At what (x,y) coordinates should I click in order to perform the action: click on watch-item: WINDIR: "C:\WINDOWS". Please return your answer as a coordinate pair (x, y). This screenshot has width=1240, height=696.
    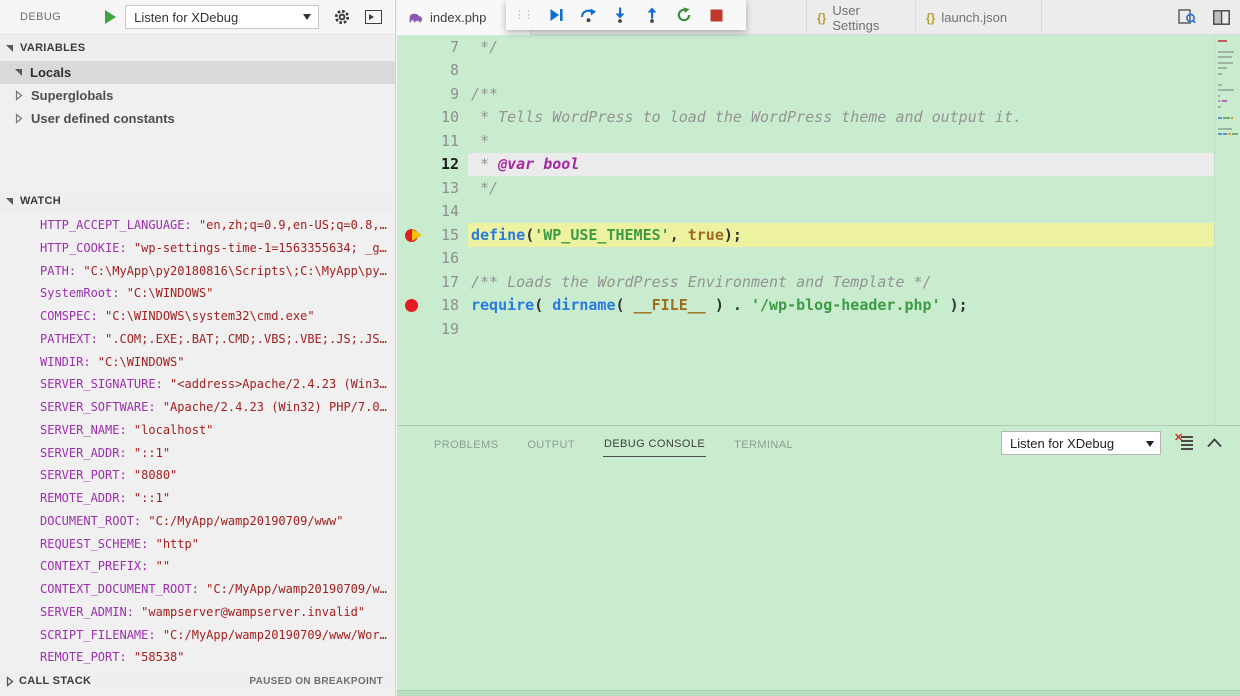
    Looking at the image, I should click on (197, 362).